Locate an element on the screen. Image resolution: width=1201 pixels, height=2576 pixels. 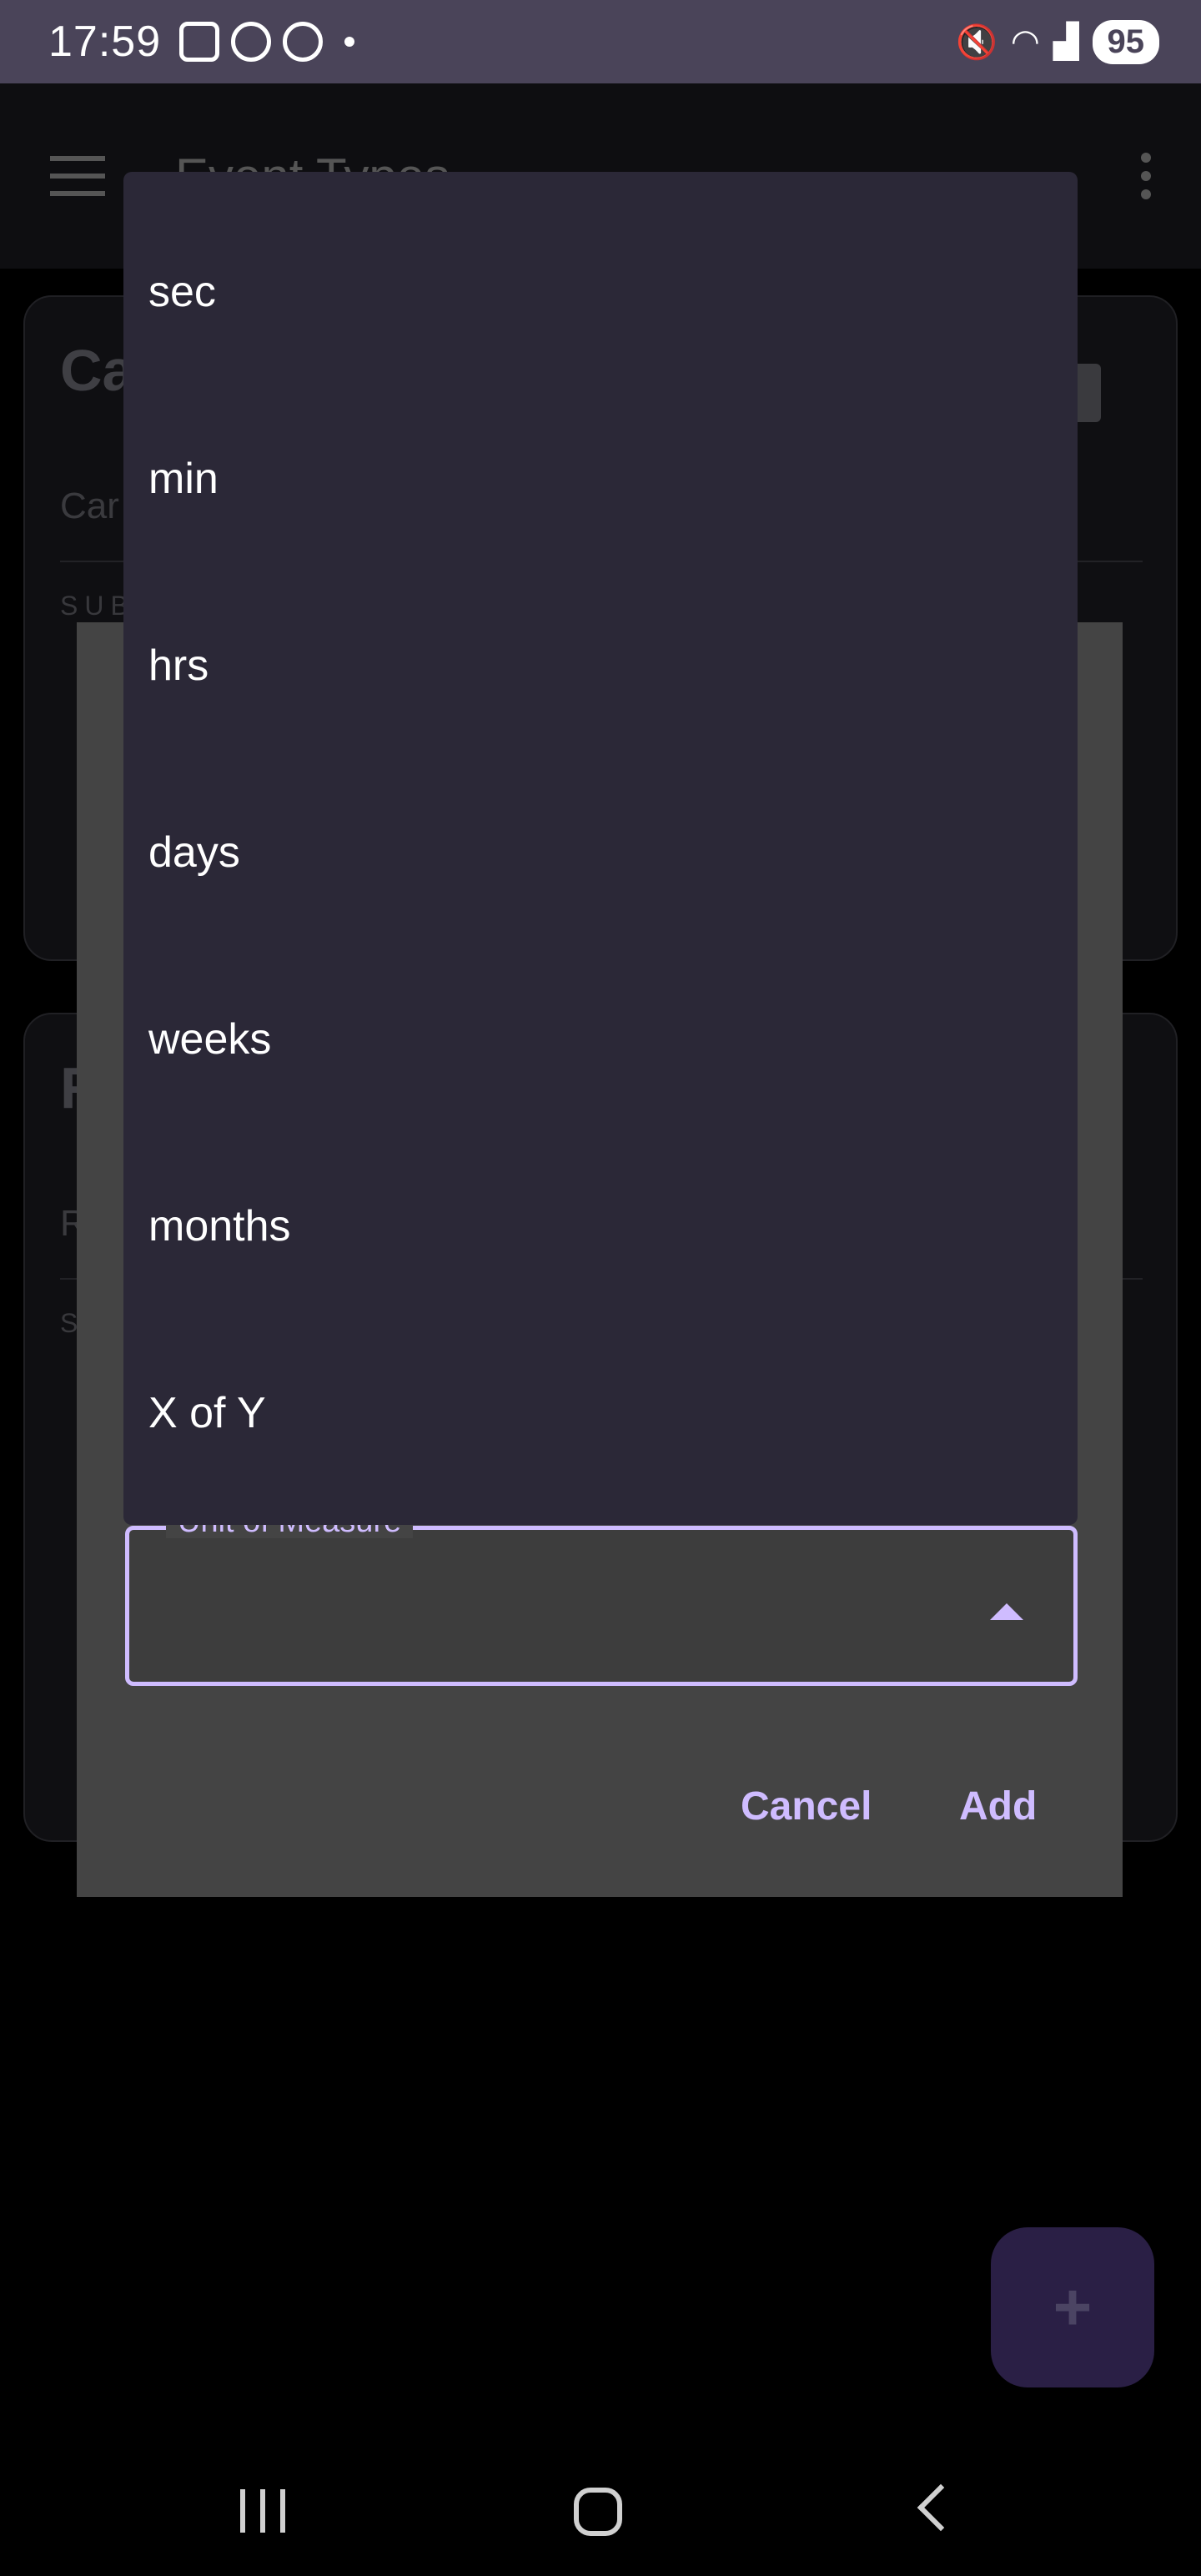
home-icon is located at coordinates (598, 2512).